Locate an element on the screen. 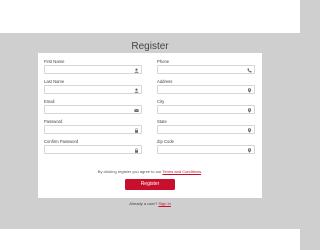  first-name-field: First Name is located at coordinates (93, 68).